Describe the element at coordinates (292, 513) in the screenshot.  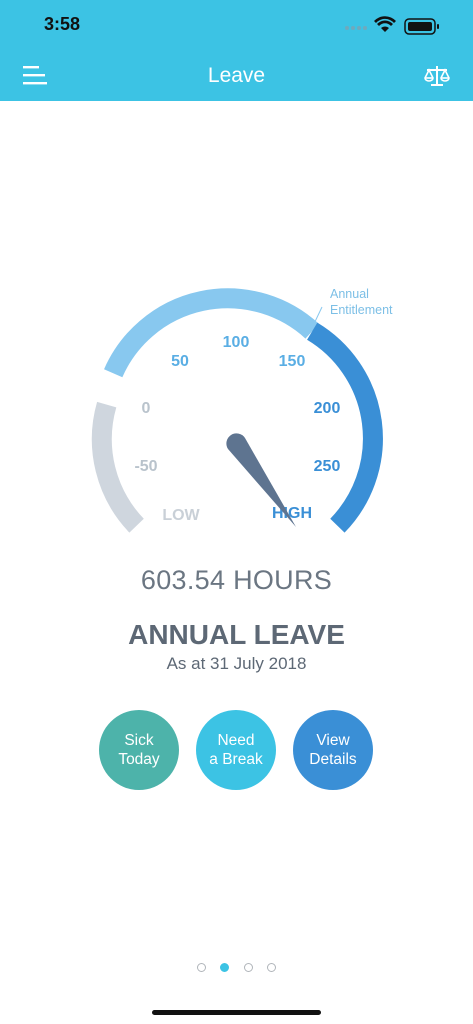
I see `high-label: HIGH` at that location.